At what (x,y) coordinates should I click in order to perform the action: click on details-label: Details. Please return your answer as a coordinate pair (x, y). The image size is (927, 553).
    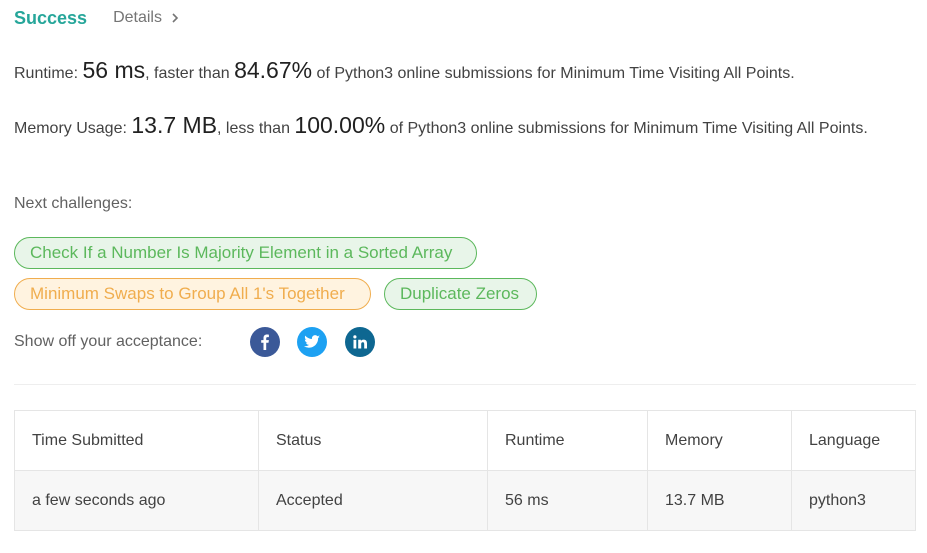
    Looking at the image, I should click on (137, 17).